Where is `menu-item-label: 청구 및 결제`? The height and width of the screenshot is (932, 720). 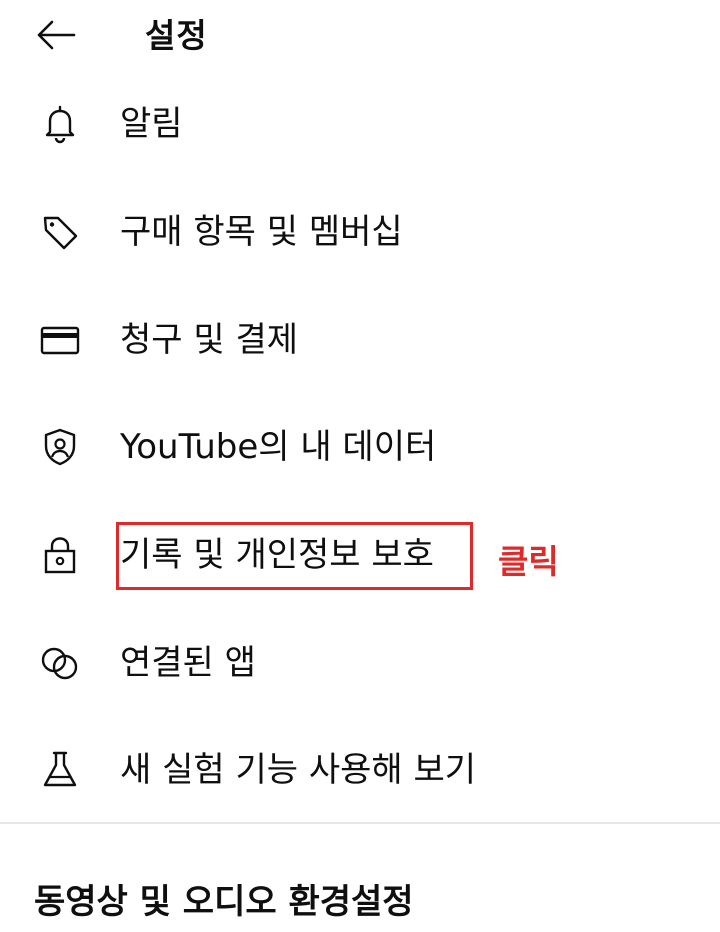
menu-item-label: 청구 및 결제 is located at coordinates (209, 340).